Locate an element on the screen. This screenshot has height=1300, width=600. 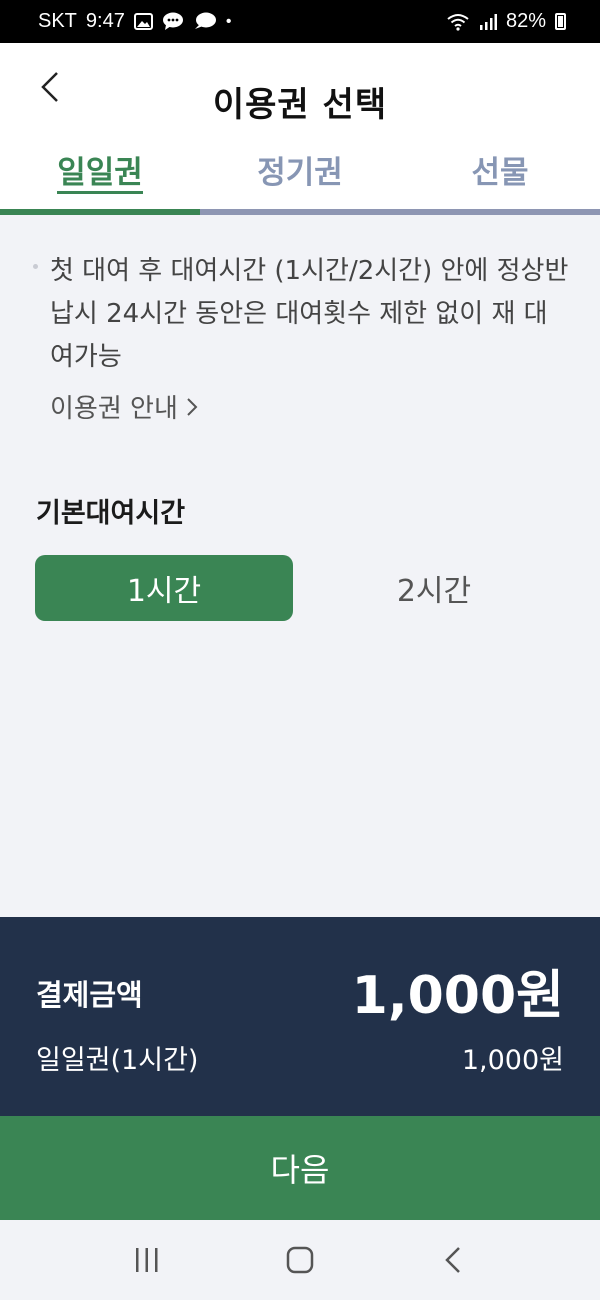
tab-season-label: 정기권 is located at coordinates (300, 173).